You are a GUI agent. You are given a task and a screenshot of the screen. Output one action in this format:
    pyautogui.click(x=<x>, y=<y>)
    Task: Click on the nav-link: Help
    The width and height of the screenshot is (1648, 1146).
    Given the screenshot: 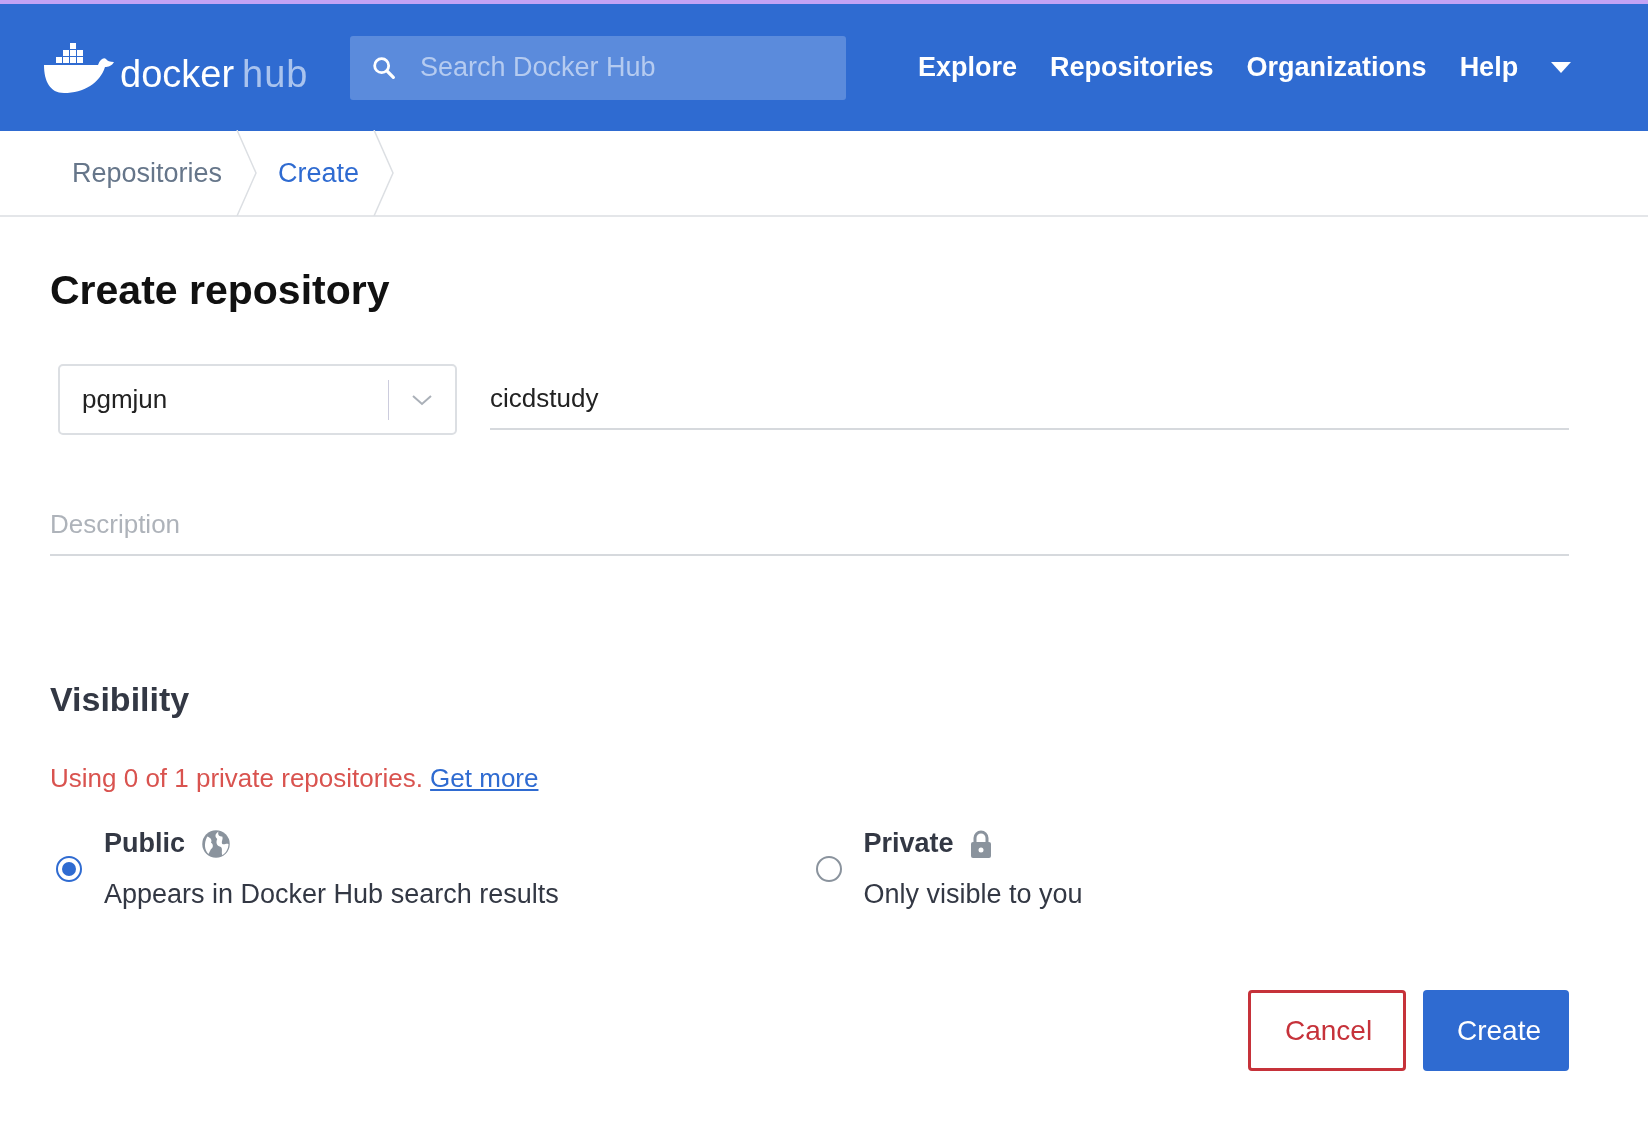 What is the action you would take?
    pyautogui.click(x=1489, y=67)
    